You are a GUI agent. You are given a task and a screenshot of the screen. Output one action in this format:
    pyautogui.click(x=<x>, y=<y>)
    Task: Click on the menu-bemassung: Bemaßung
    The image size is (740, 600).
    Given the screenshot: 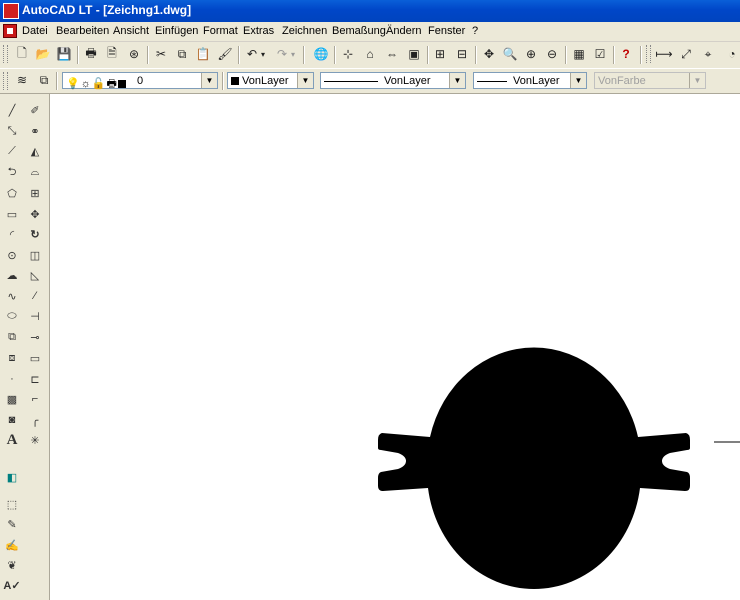 What is the action you would take?
    pyautogui.click(x=359, y=31)
    